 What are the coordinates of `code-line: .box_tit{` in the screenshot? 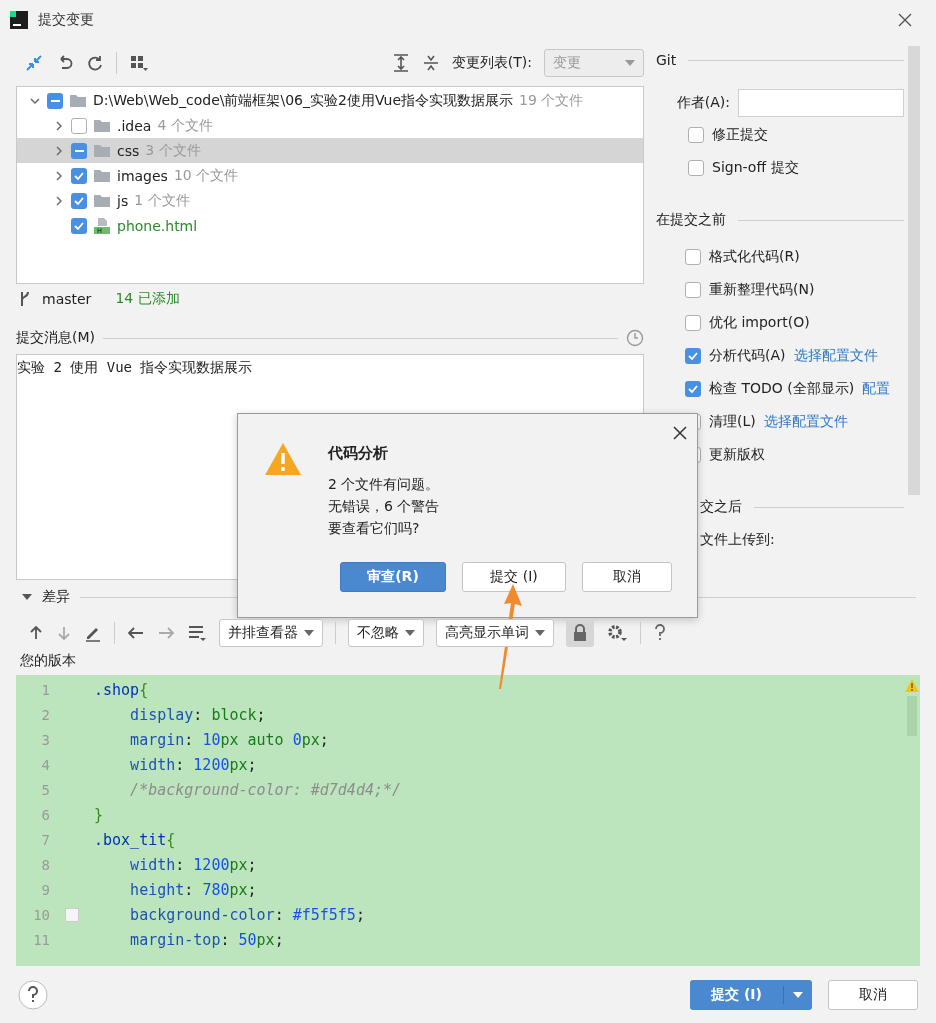 It's located at (135, 839).